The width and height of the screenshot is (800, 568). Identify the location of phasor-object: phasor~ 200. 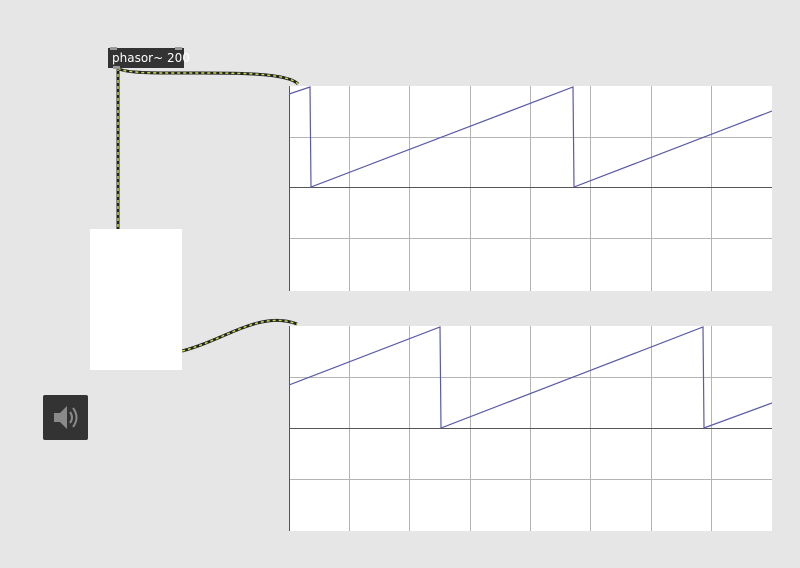
(149, 58).